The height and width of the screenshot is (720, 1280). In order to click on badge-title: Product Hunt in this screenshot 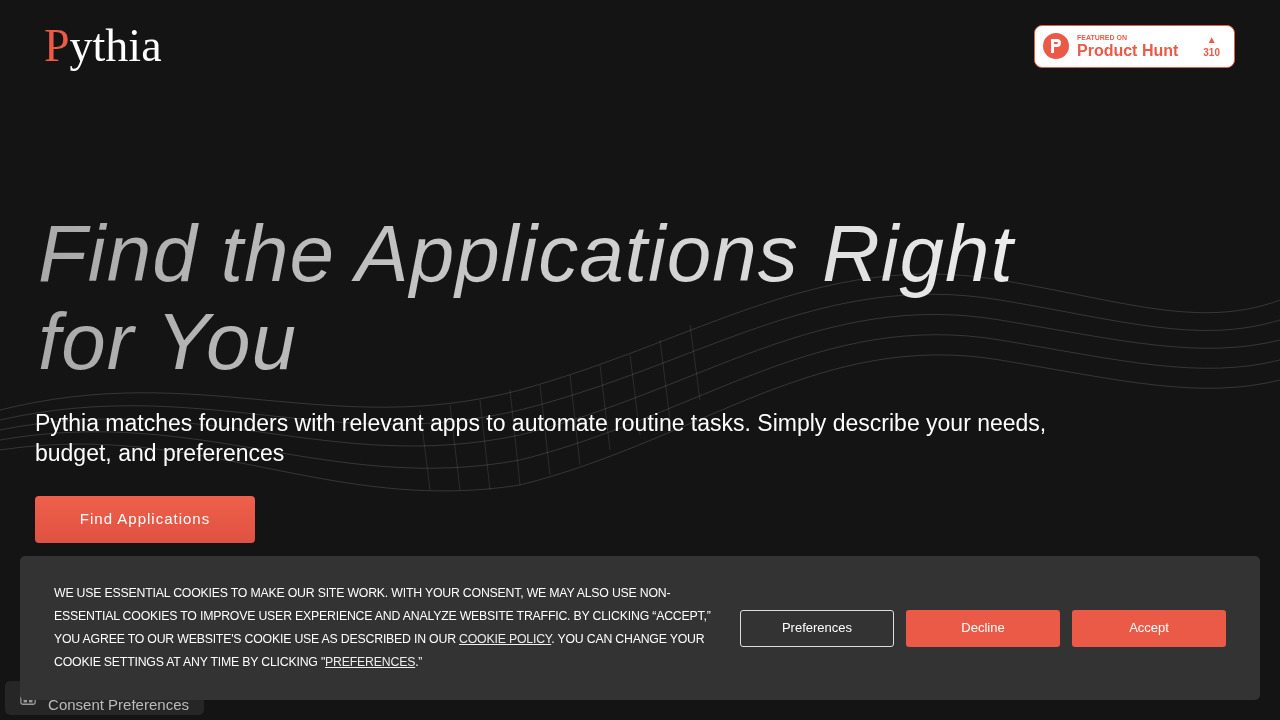, I will do `click(1128, 50)`.